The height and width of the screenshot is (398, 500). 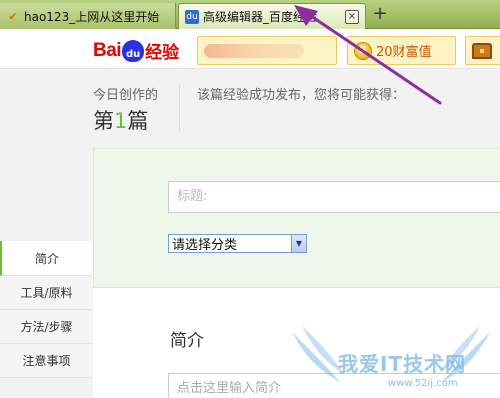 I want to click on tab-title: 高级编辑器_百度经验, so click(x=260, y=17).